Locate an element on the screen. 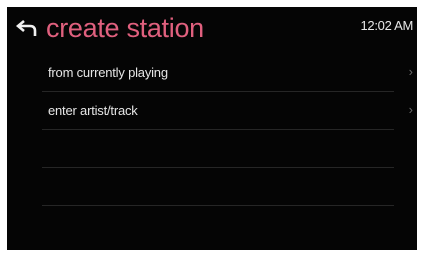 This screenshot has width=424, height=257. menu-item-label: from currently playing is located at coordinates (108, 72).